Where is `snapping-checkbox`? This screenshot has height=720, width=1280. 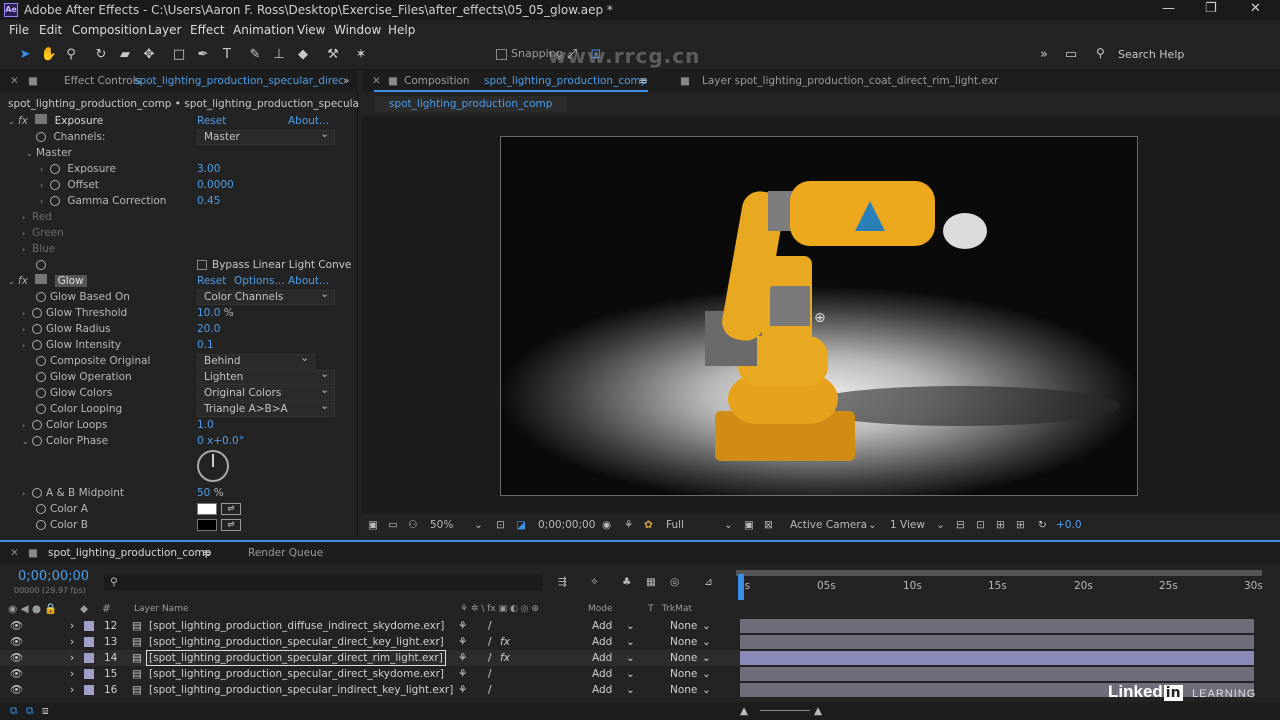 snapping-checkbox is located at coordinates (501, 54).